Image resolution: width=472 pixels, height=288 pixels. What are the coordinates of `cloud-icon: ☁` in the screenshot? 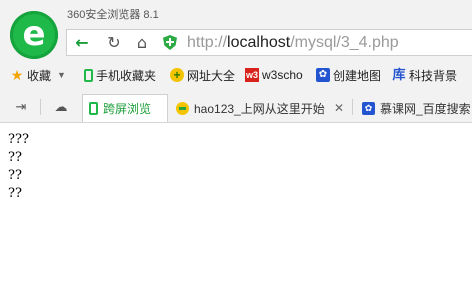 It's located at (61, 107).